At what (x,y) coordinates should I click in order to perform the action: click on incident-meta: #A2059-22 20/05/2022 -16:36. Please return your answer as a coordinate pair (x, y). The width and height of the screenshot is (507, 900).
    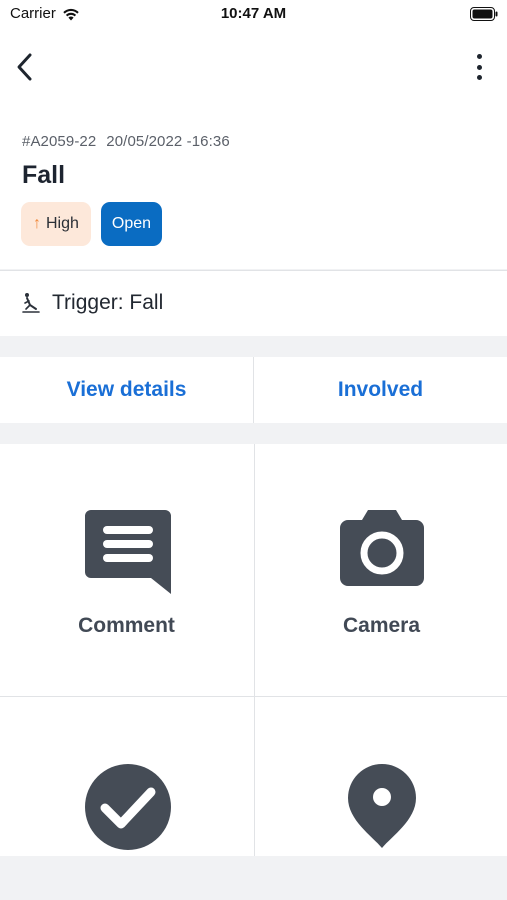
    Looking at the image, I should click on (126, 141).